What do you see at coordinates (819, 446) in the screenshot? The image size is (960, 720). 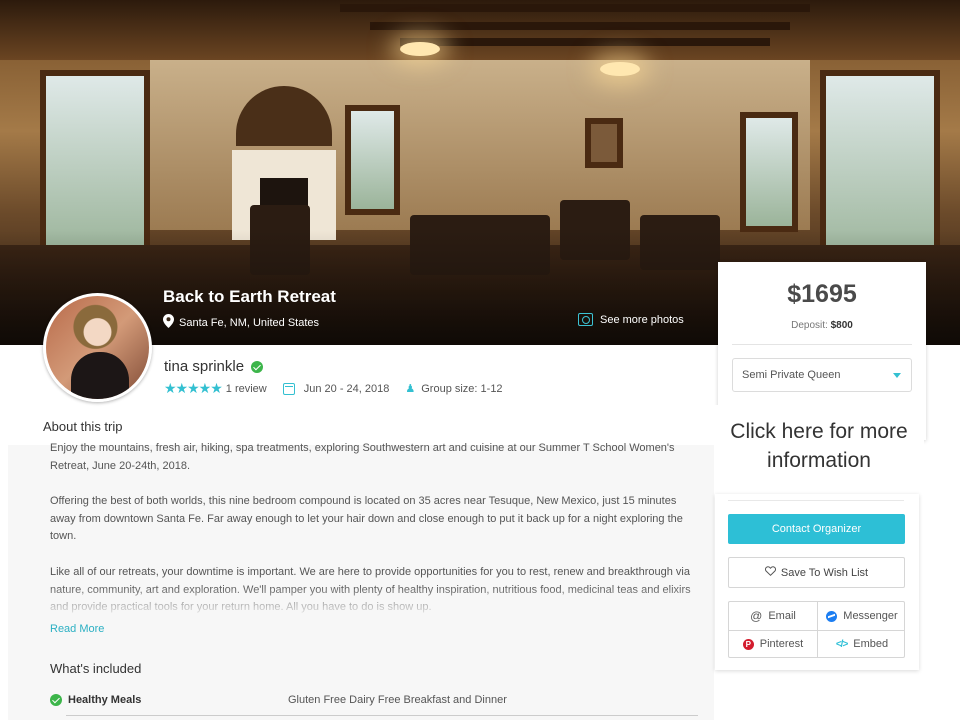 I see `info-overlay-text: Click here for more information` at bounding box center [819, 446].